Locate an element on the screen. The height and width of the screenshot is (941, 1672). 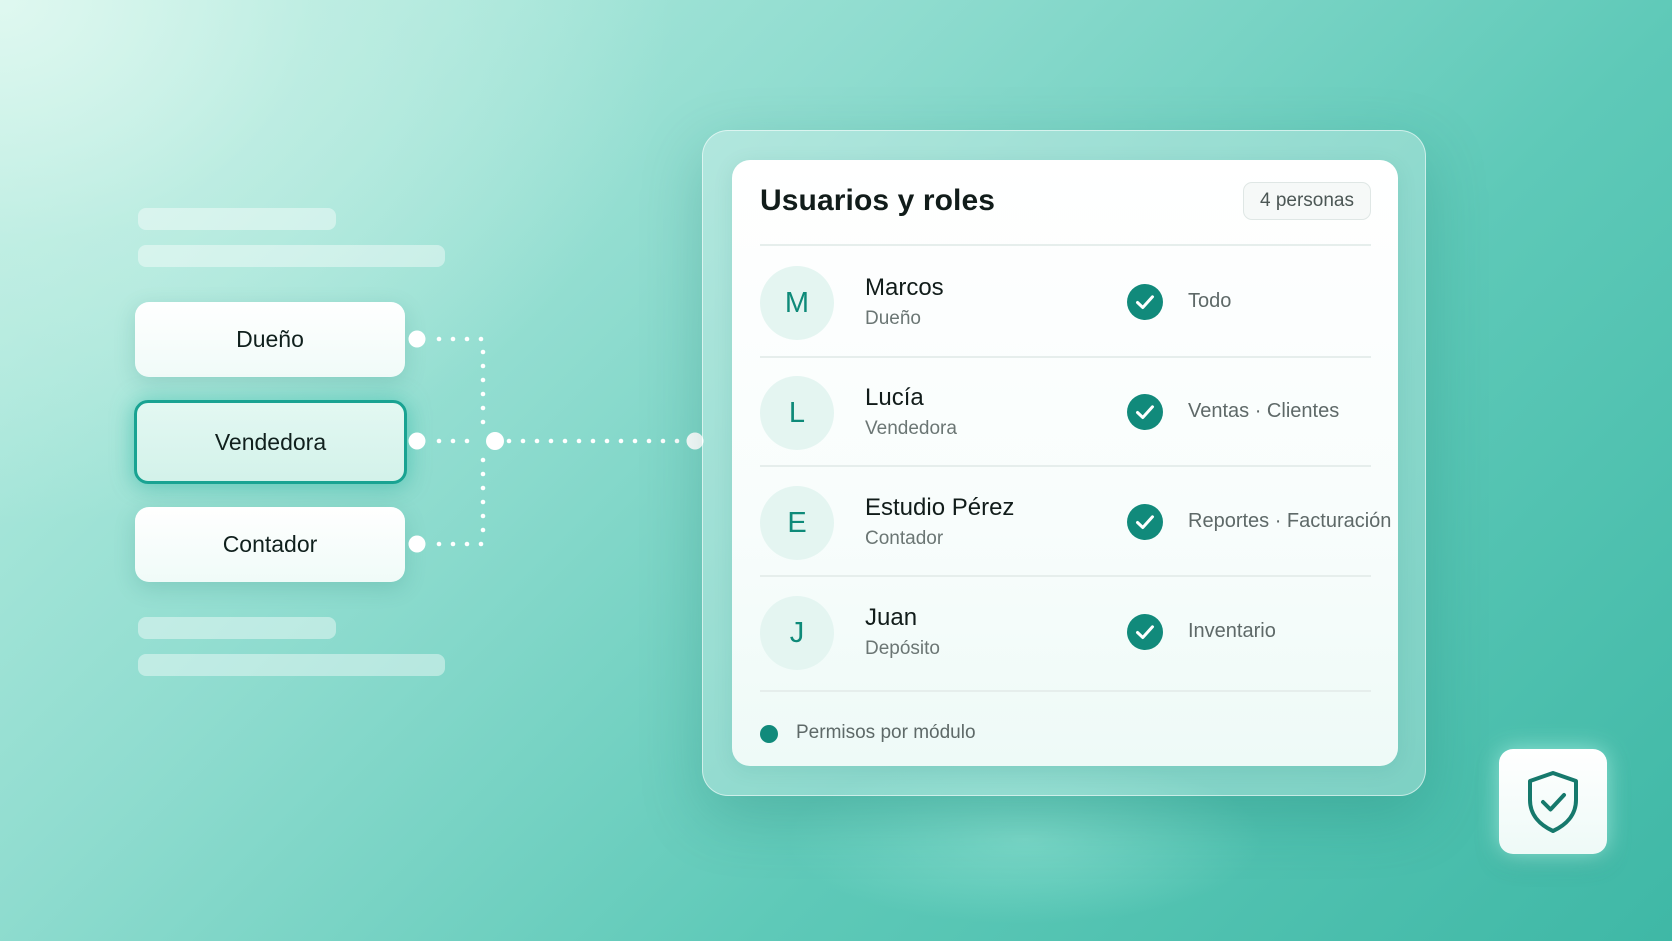
role-card-vendedora-selected: Vendedora is located at coordinates (270, 442).